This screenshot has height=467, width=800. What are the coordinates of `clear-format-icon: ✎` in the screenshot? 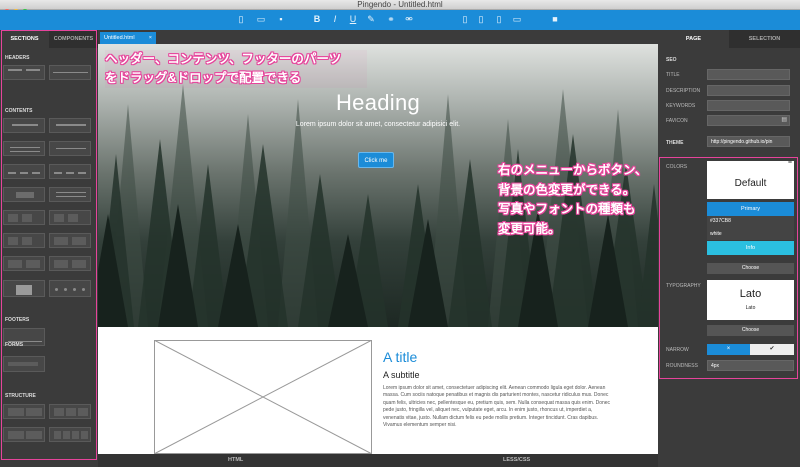 It's located at (371, 19).